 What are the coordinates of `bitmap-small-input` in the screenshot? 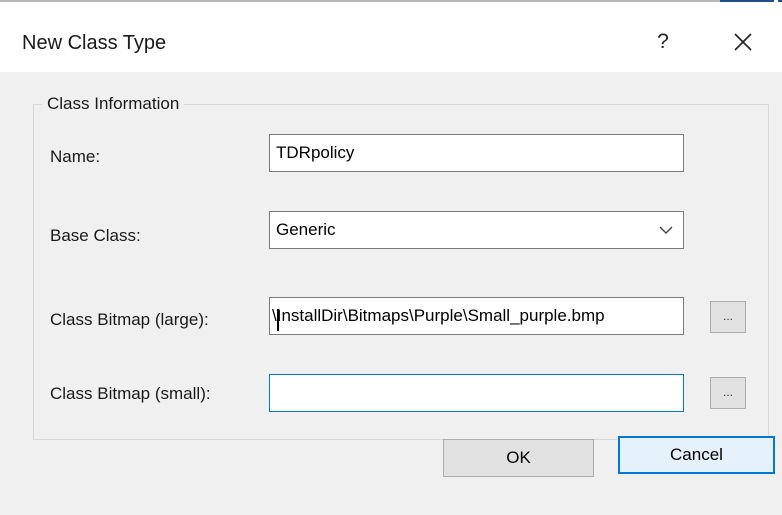 It's located at (476, 393).